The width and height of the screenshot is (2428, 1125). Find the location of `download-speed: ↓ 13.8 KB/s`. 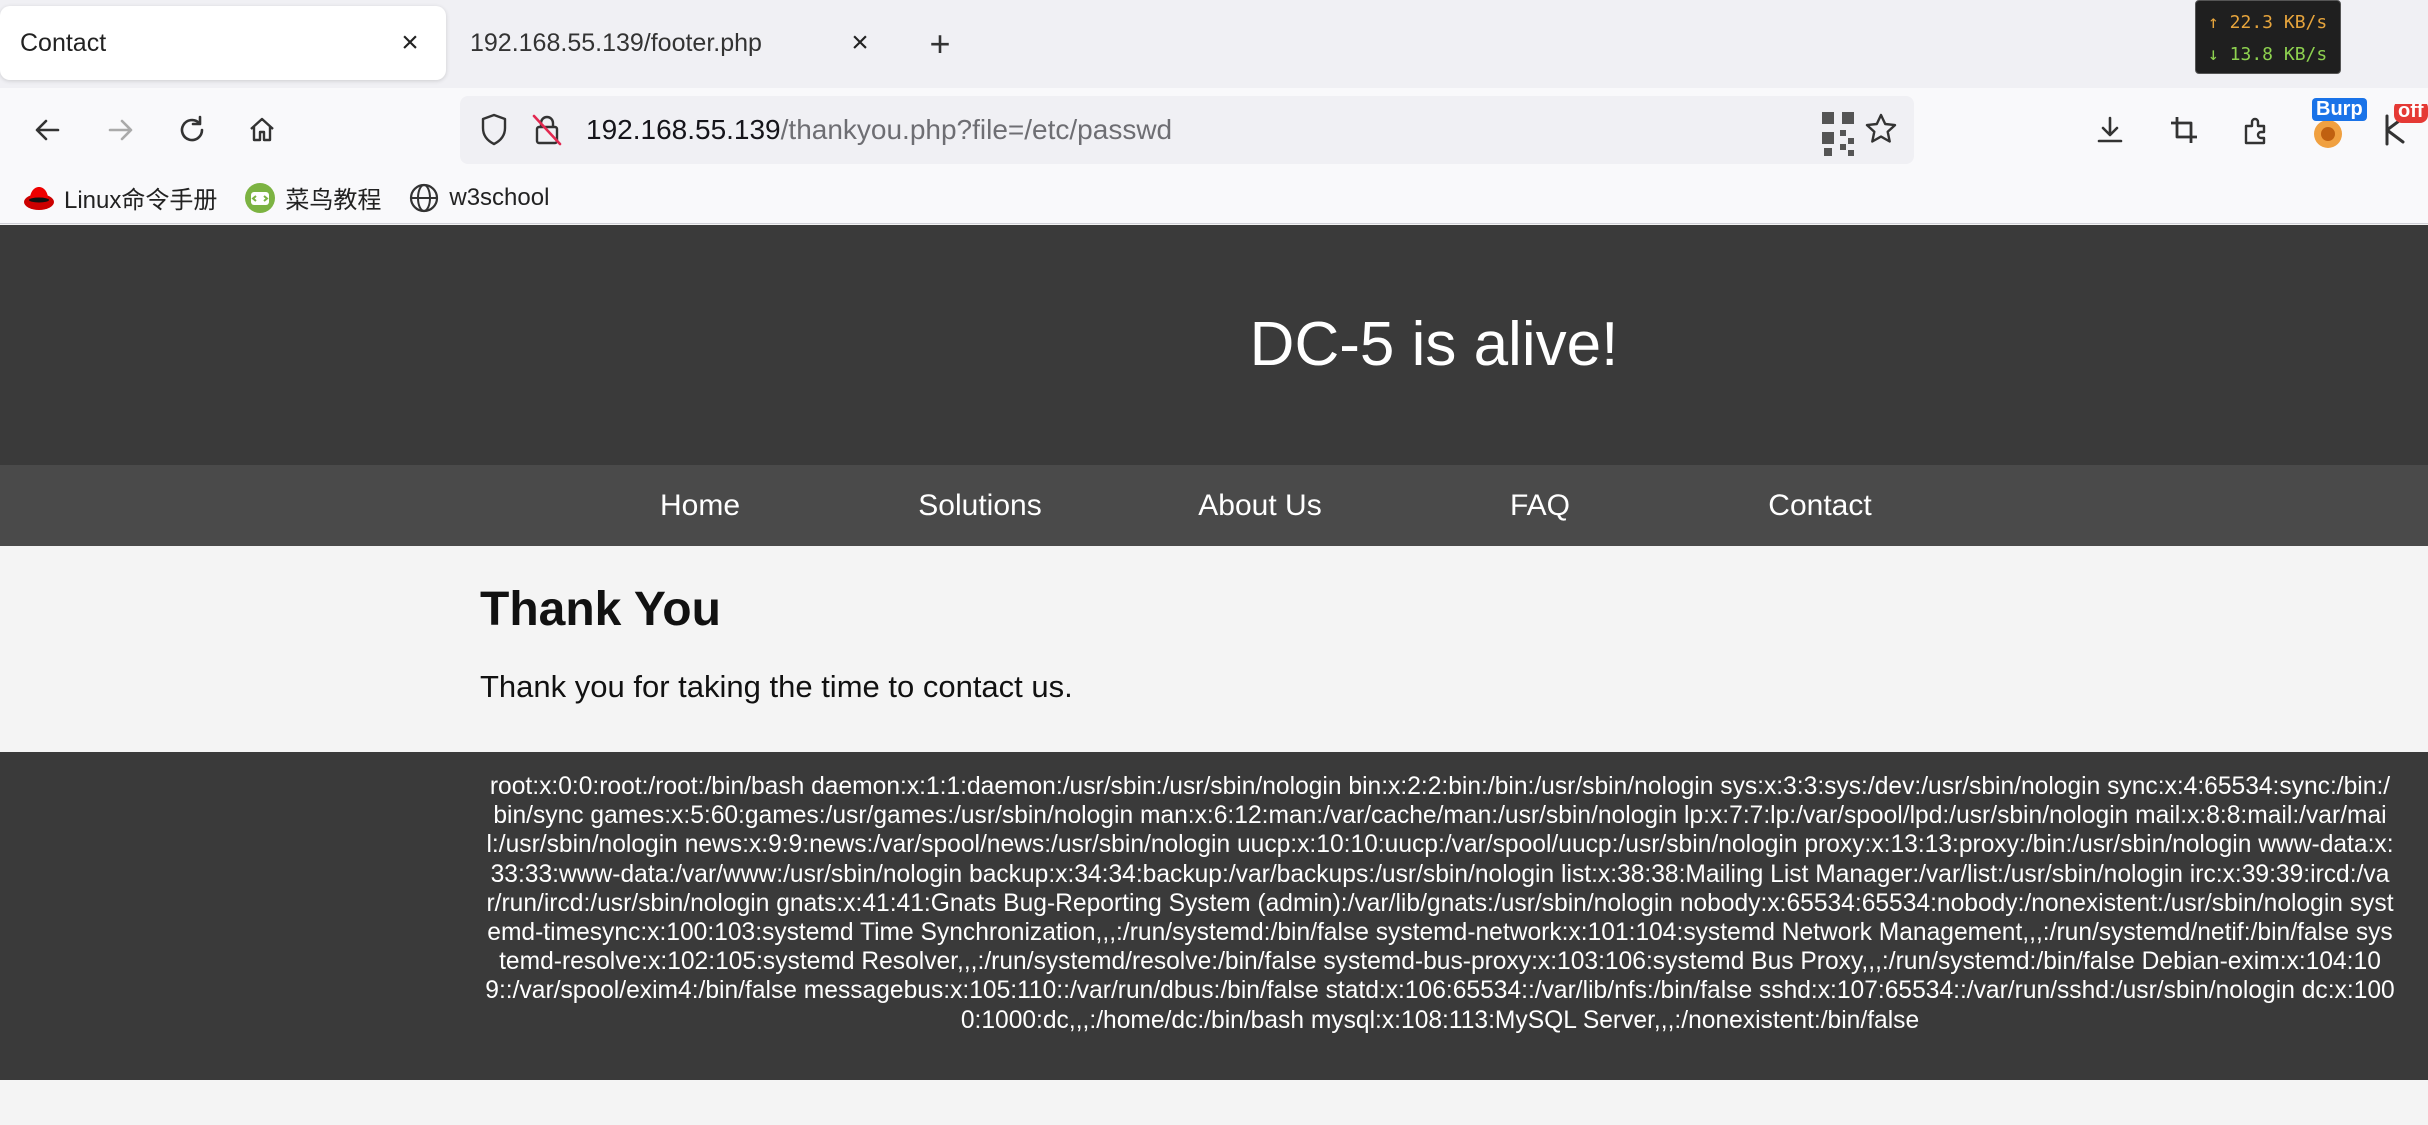

download-speed: ↓ 13.8 KB/s is located at coordinates (2268, 54).